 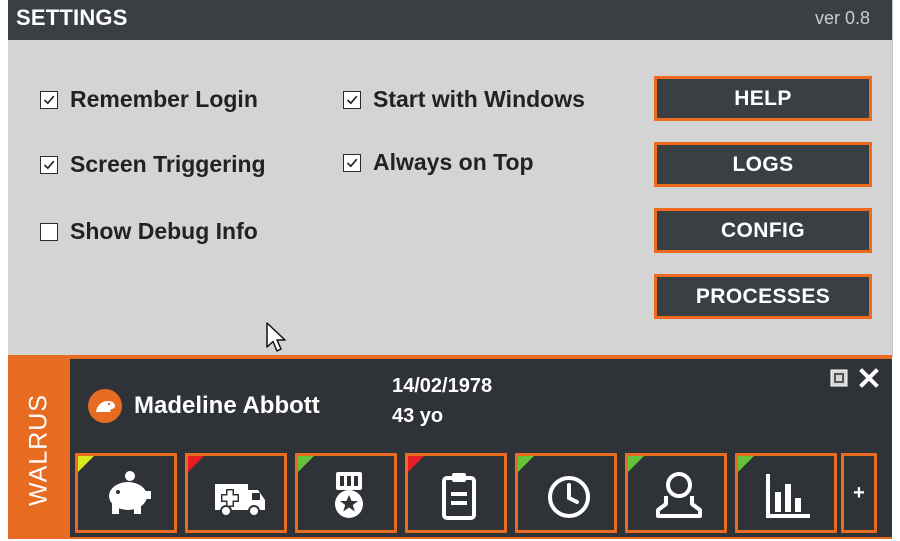 I want to click on more-button: +, so click(x=859, y=493).